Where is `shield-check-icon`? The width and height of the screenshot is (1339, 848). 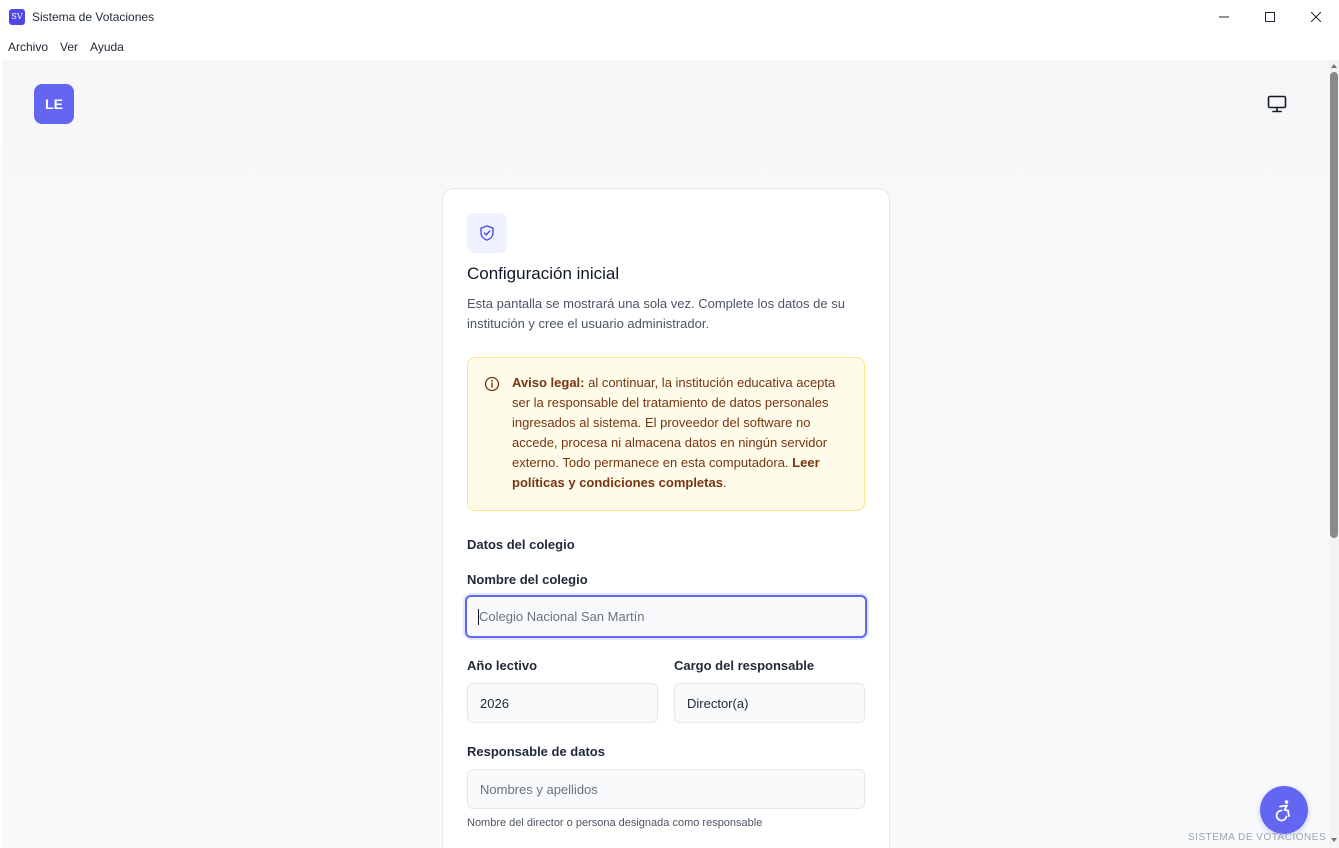
shield-check-icon is located at coordinates (487, 233).